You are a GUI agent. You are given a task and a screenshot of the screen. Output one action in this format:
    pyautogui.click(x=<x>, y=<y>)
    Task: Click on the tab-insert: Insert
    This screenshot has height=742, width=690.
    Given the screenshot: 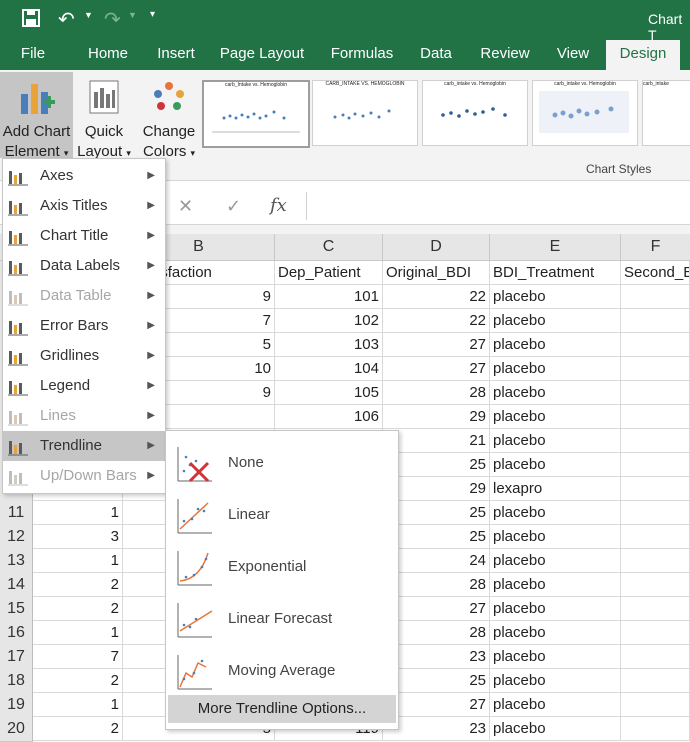 What is the action you would take?
    pyautogui.click(x=176, y=55)
    